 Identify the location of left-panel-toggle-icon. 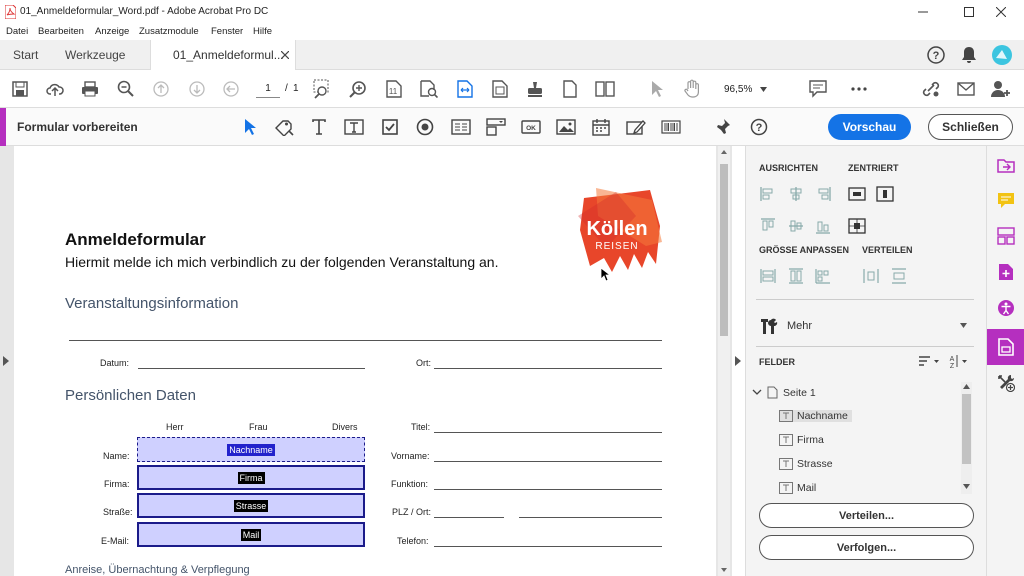
(6, 361).